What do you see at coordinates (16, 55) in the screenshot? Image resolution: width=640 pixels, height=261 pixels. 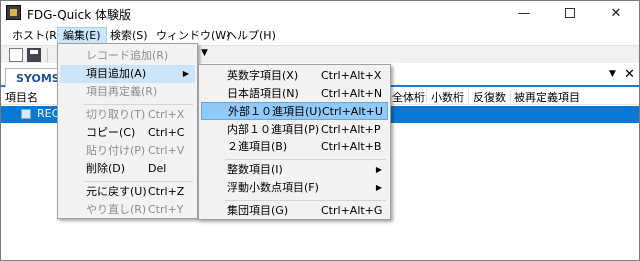 I see `new-file-icon` at bounding box center [16, 55].